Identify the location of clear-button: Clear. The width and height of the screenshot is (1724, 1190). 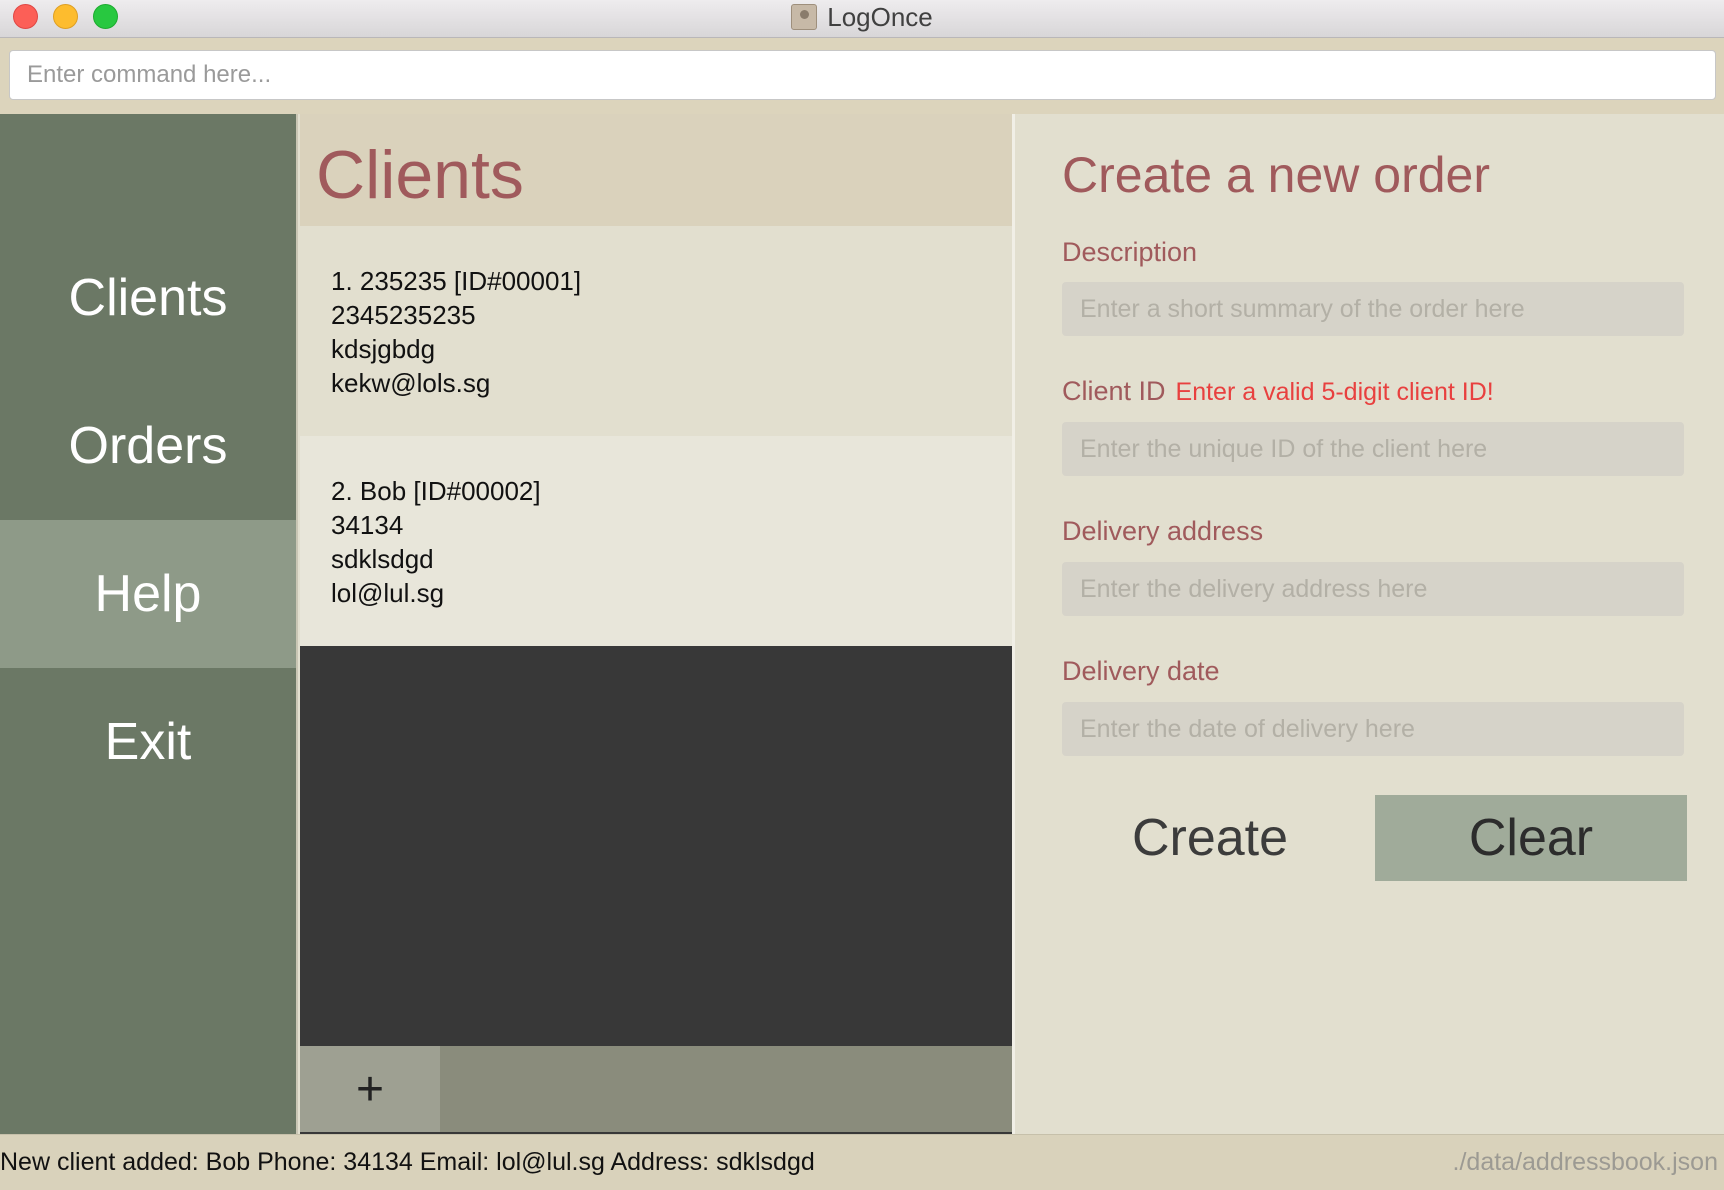
(1531, 838).